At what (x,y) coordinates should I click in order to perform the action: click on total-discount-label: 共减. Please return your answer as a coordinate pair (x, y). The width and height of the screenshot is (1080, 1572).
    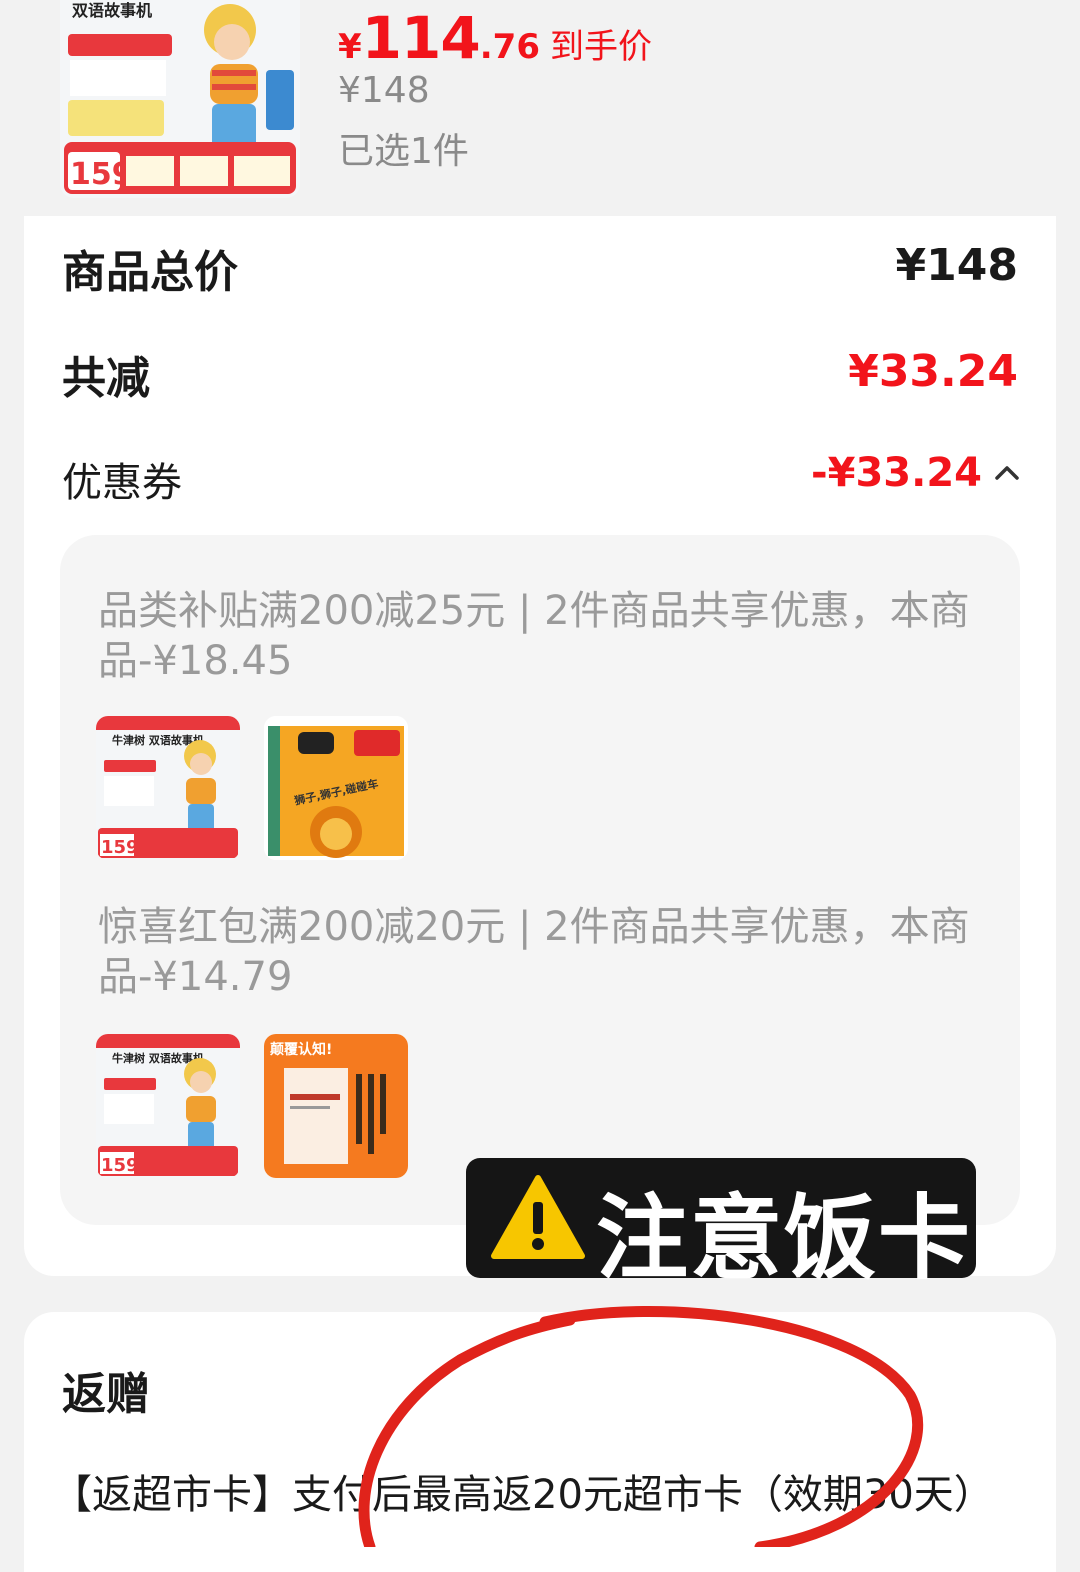
    Looking at the image, I should click on (106, 378).